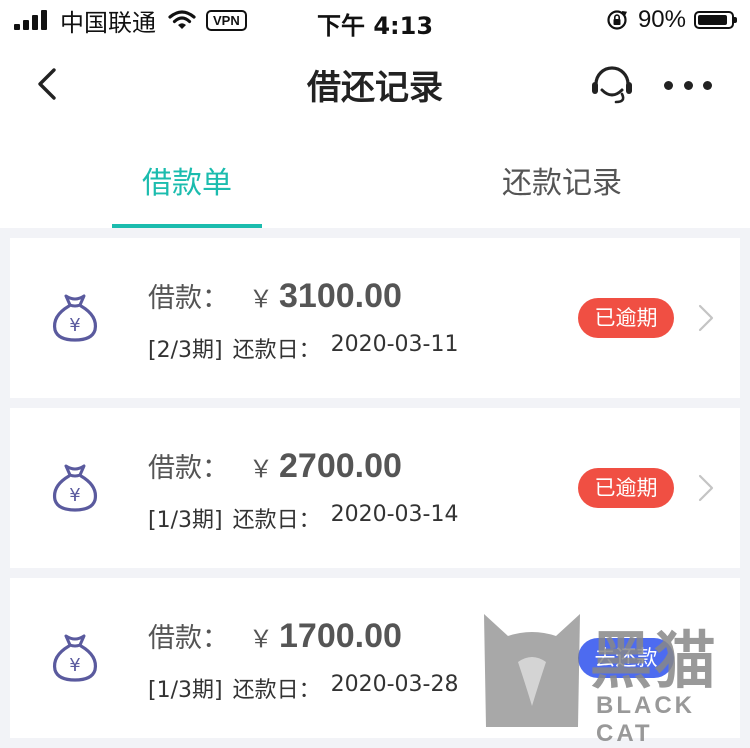  I want to click on battery-icon, so click(715, 20).